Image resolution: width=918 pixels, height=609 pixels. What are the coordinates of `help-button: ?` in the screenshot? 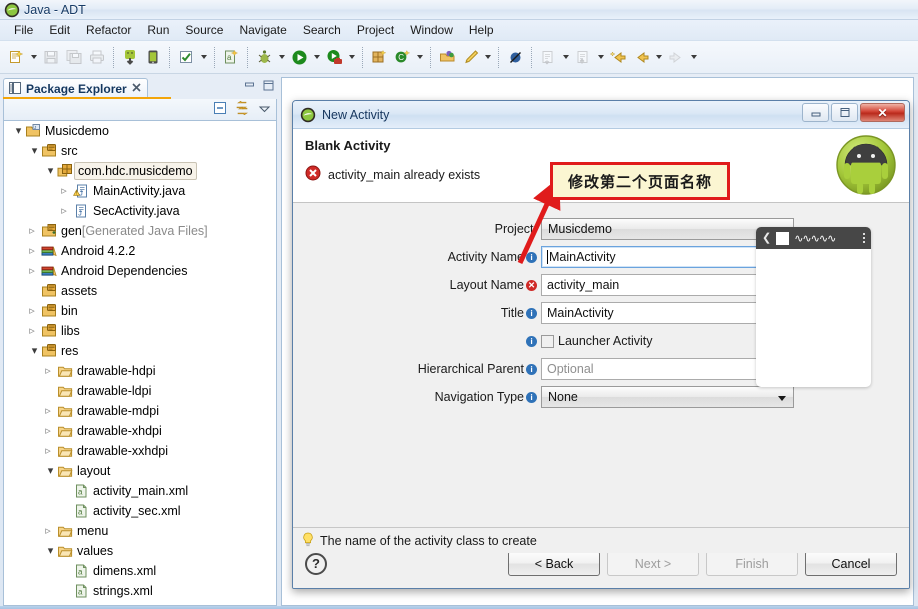 It's located at (316, 563).